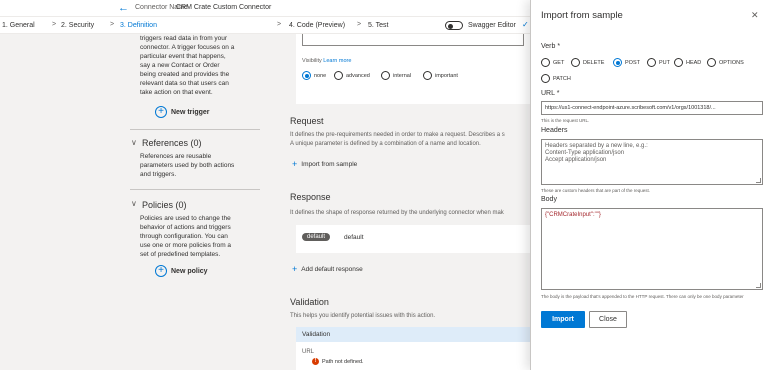 Image resolution: width=768 pixels, height=370 pixels. I want to click on verb-put-radio: PUT, so click(658, 62).